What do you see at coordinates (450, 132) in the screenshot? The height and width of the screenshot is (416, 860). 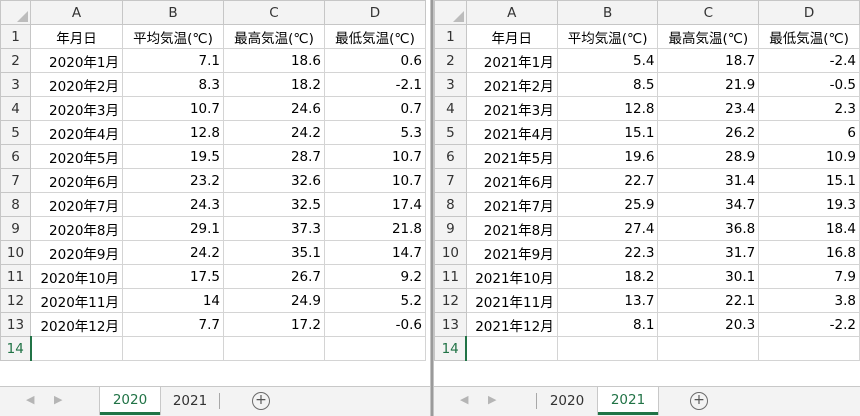 I see `row-header: 5` at bounding box center [450, 132].